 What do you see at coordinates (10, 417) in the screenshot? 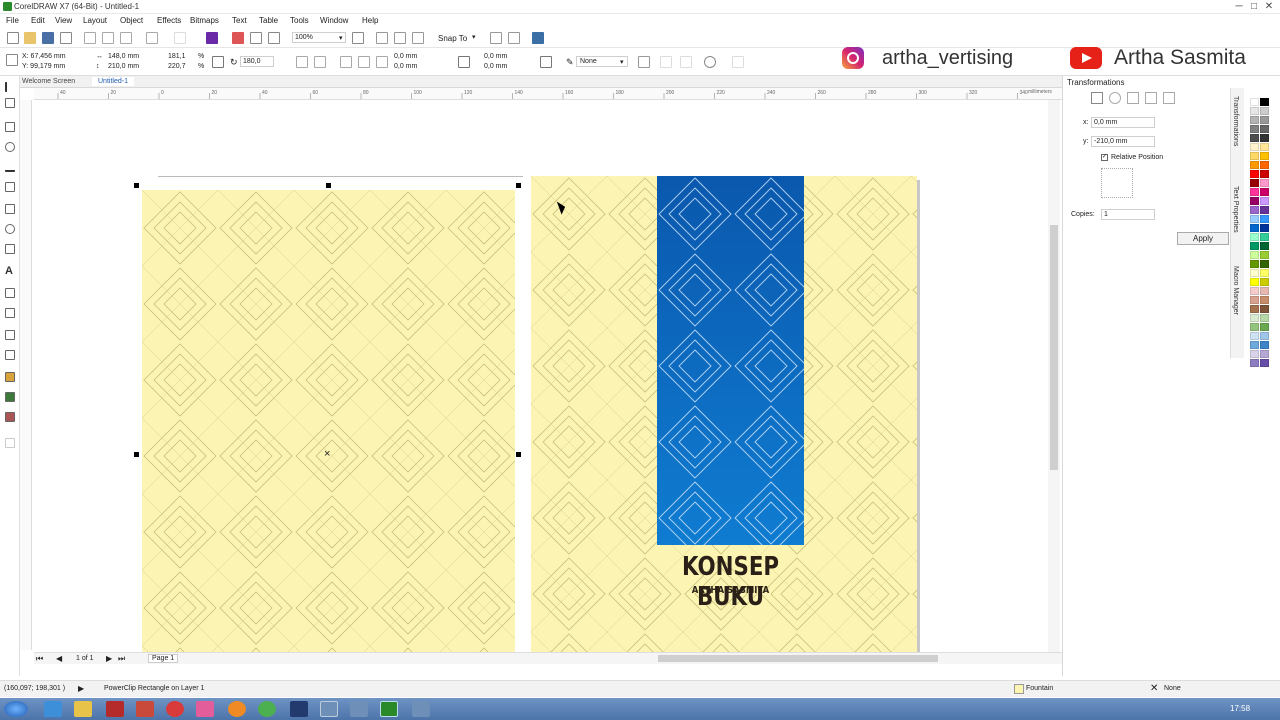
I see `smart-fill-tool-icon` at bounding box center [10, 417].